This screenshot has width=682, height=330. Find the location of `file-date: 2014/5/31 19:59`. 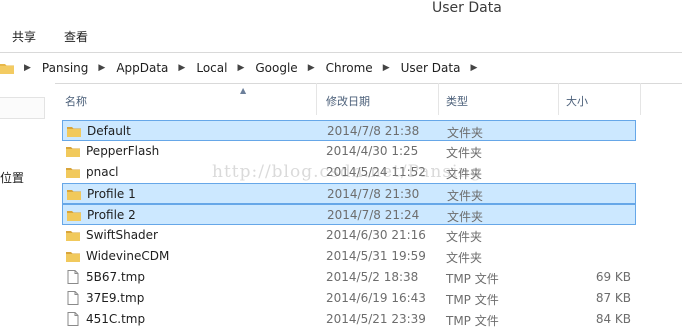

file-date: 2014/5/31 19:59 is located at coordinates (376, 256).